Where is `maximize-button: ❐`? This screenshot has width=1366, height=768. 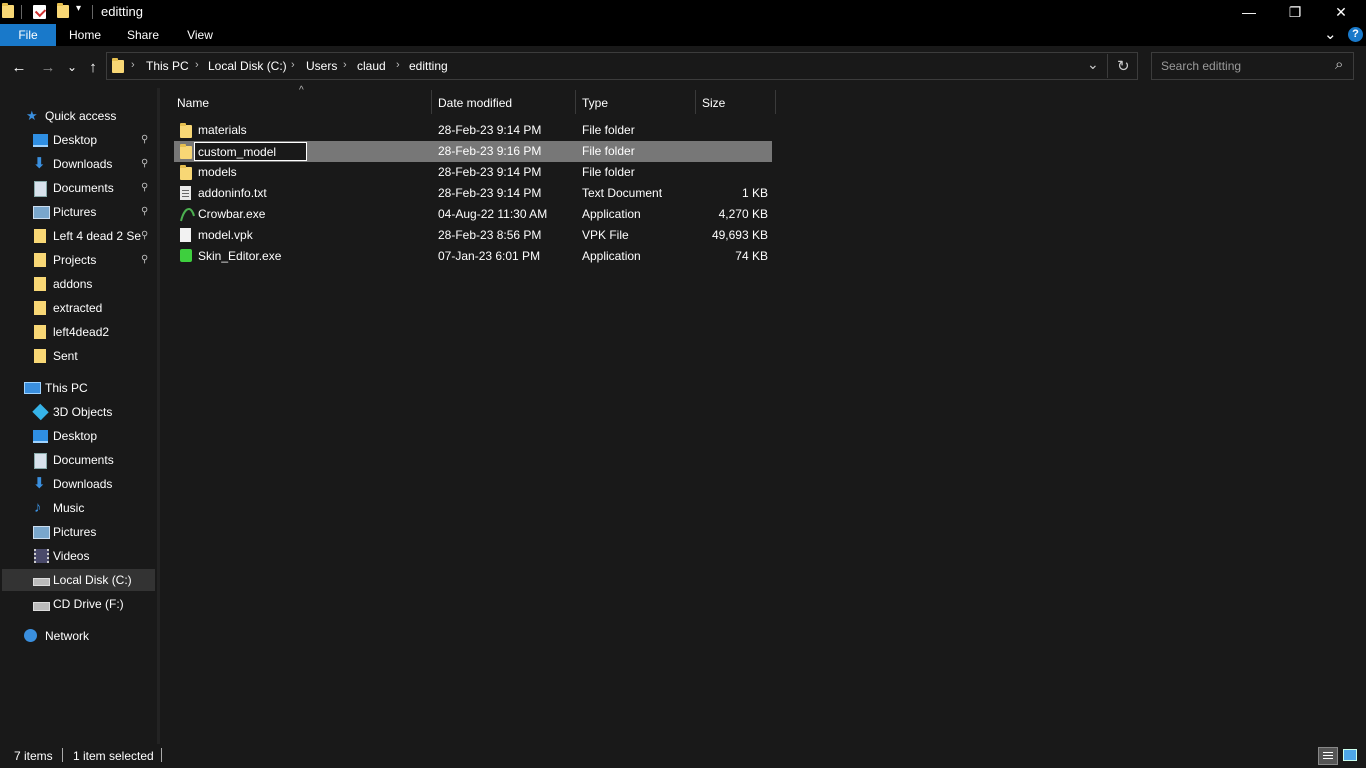 maximize-button: ❐ is located at coordinates (1295, 12).